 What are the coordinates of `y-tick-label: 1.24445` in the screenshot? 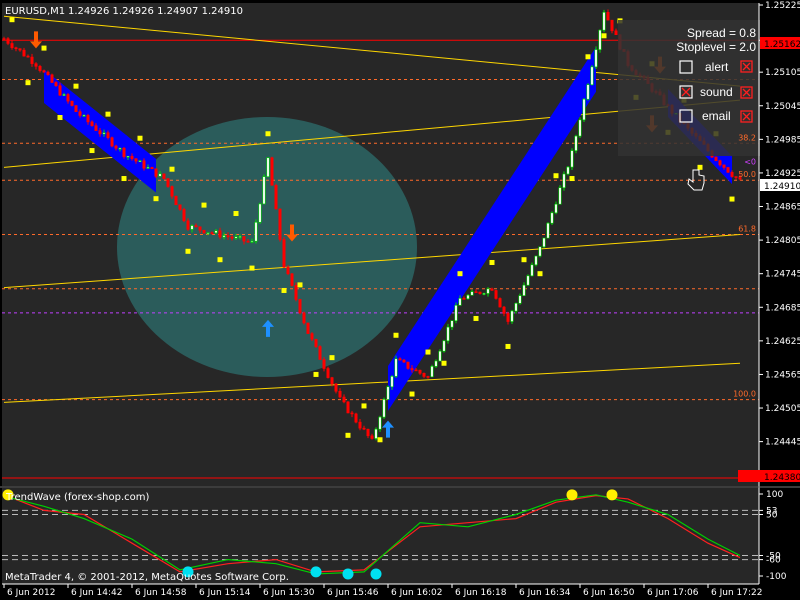 It's located at (782, 443).